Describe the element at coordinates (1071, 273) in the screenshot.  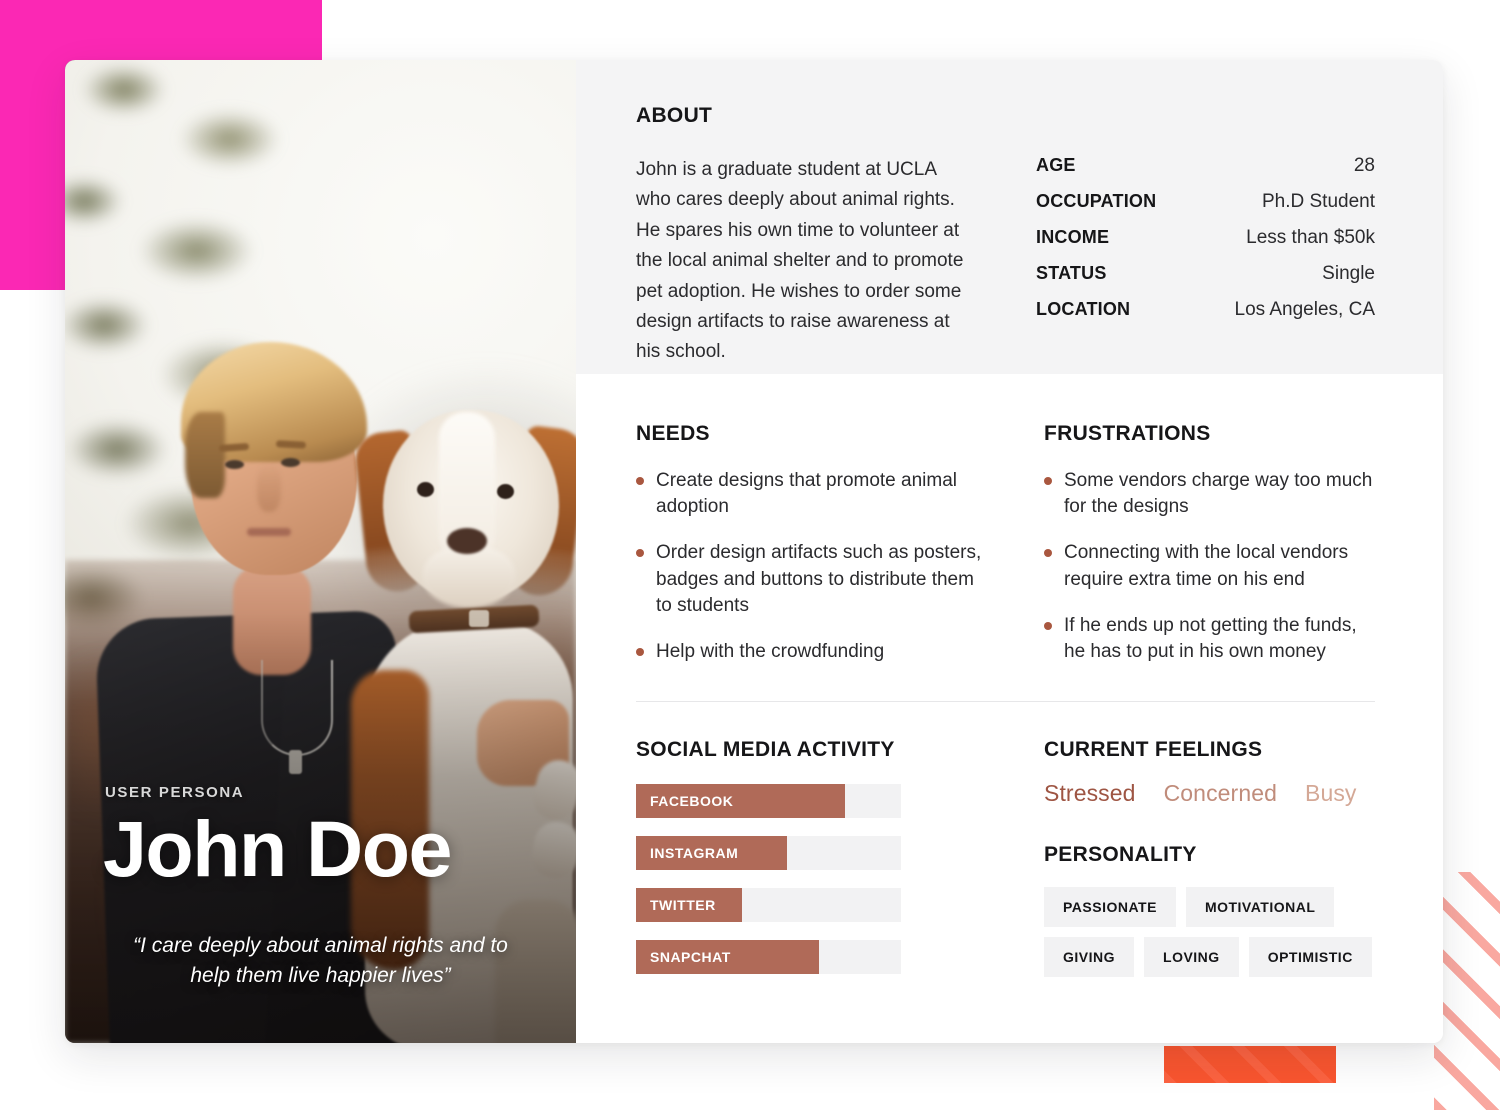
I see `stat-label: STATUS` at that location.